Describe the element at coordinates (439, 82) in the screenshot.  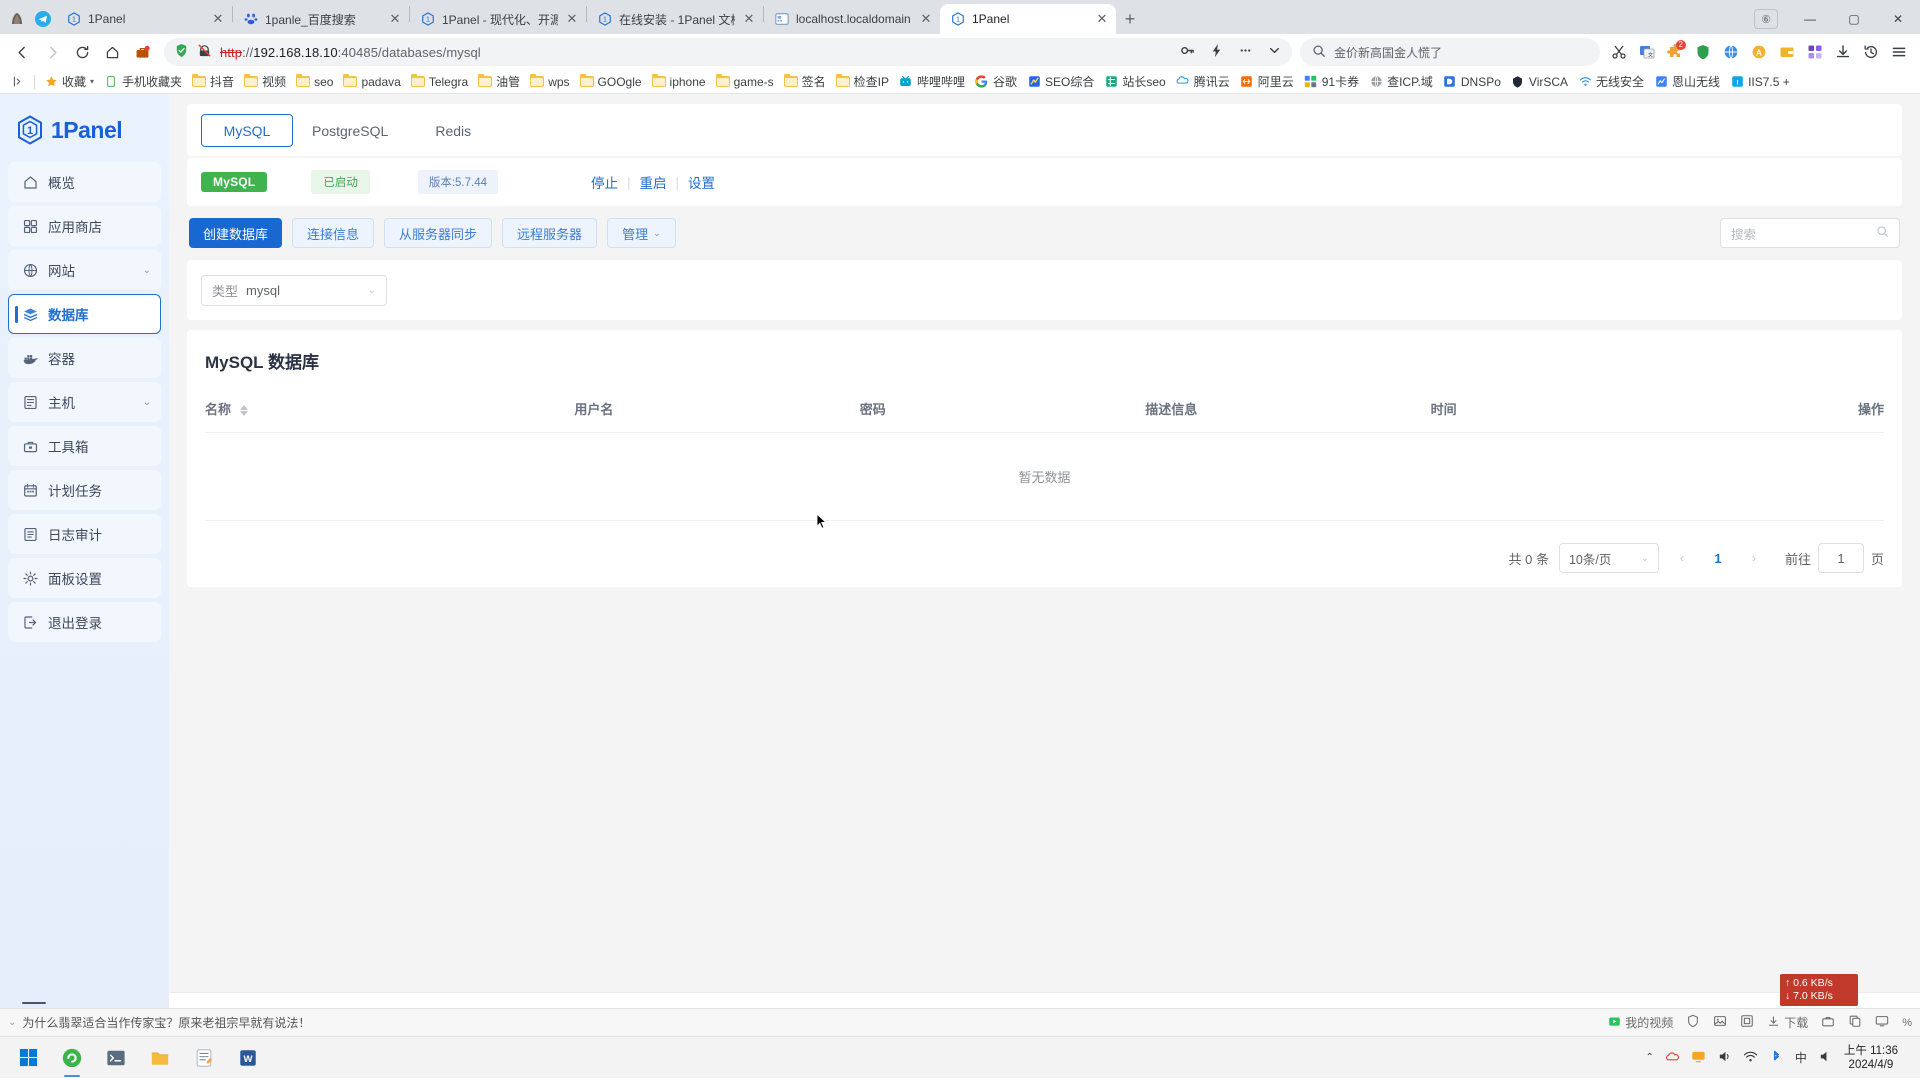
I see `bookmark-item-telegram: Telegra` at that location.